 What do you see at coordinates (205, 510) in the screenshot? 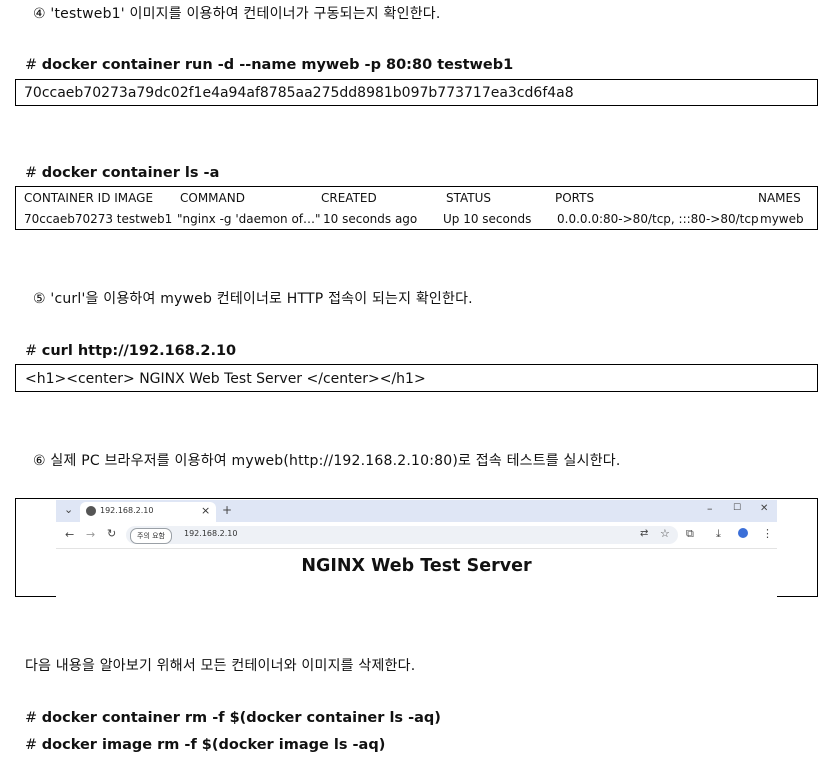
I see `tab-close-icon: ×` at bounding box center [205, 510].